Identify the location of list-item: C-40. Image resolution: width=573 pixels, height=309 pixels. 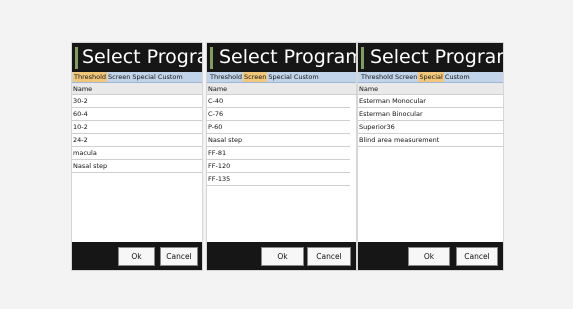
(278, 101).